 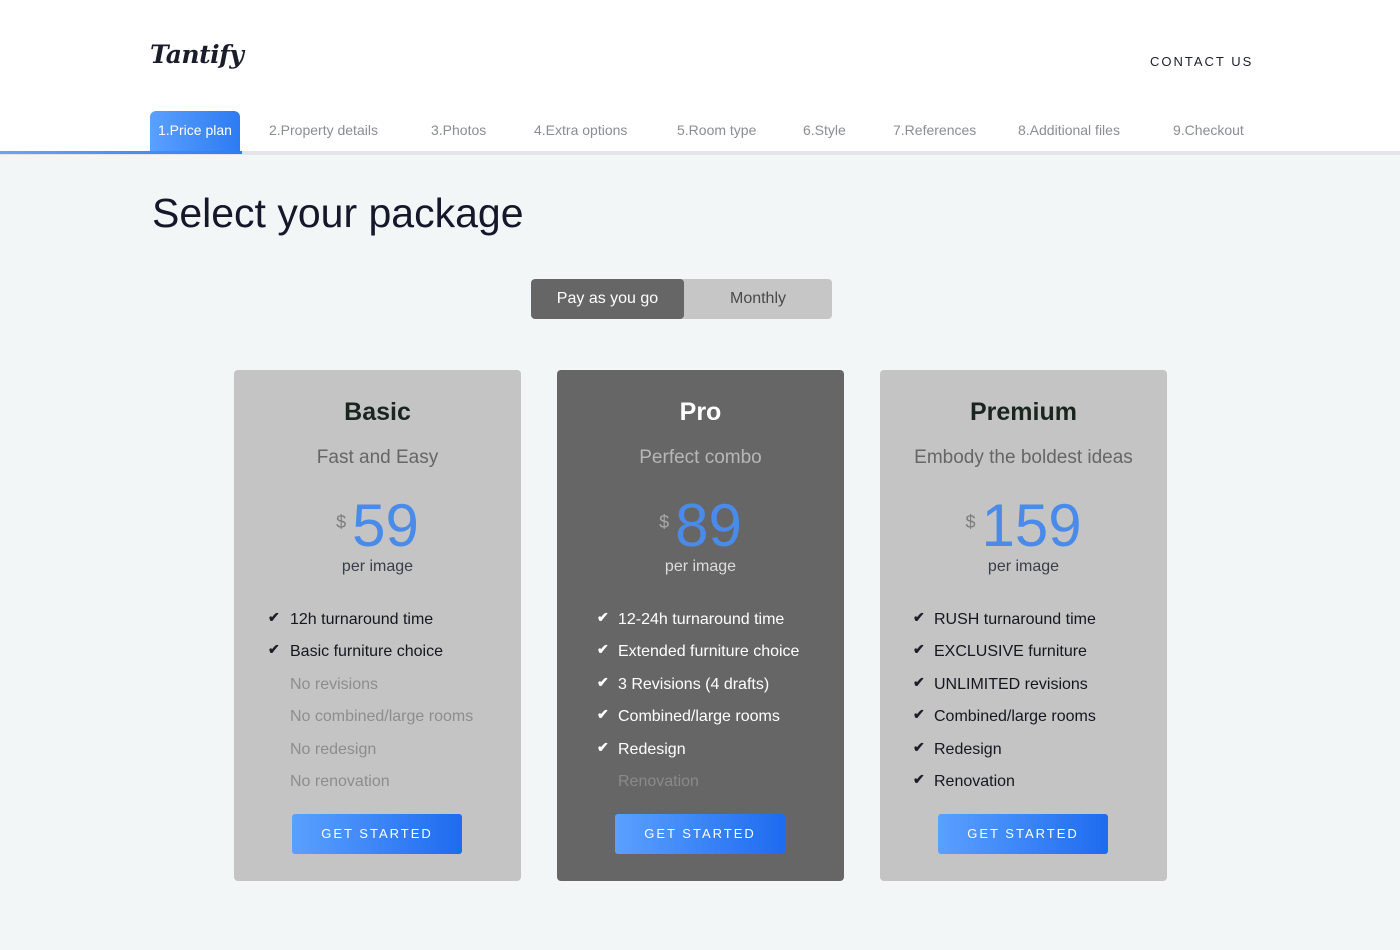 I want to click on feature-item: No revisions, so click(x=377, y=689).